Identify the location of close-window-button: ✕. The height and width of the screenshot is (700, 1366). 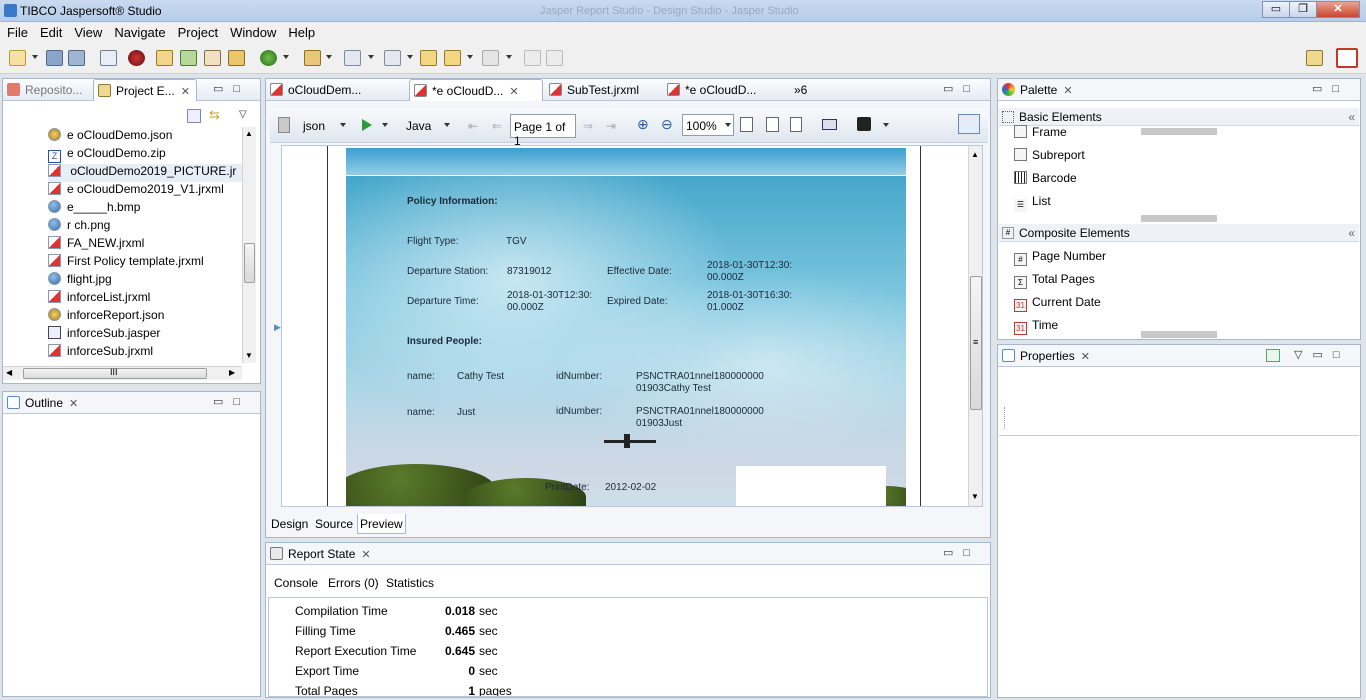
(1338, 9).